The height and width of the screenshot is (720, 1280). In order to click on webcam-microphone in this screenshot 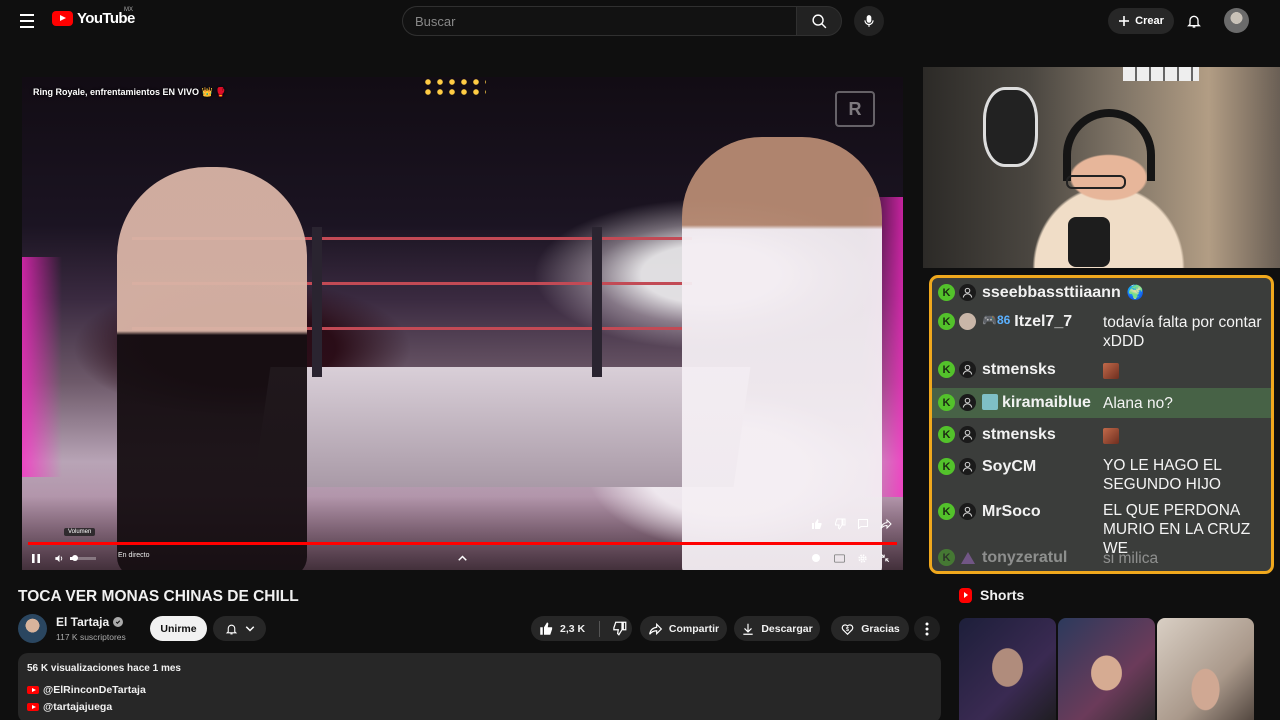, I will do `click(1089, 242)`.